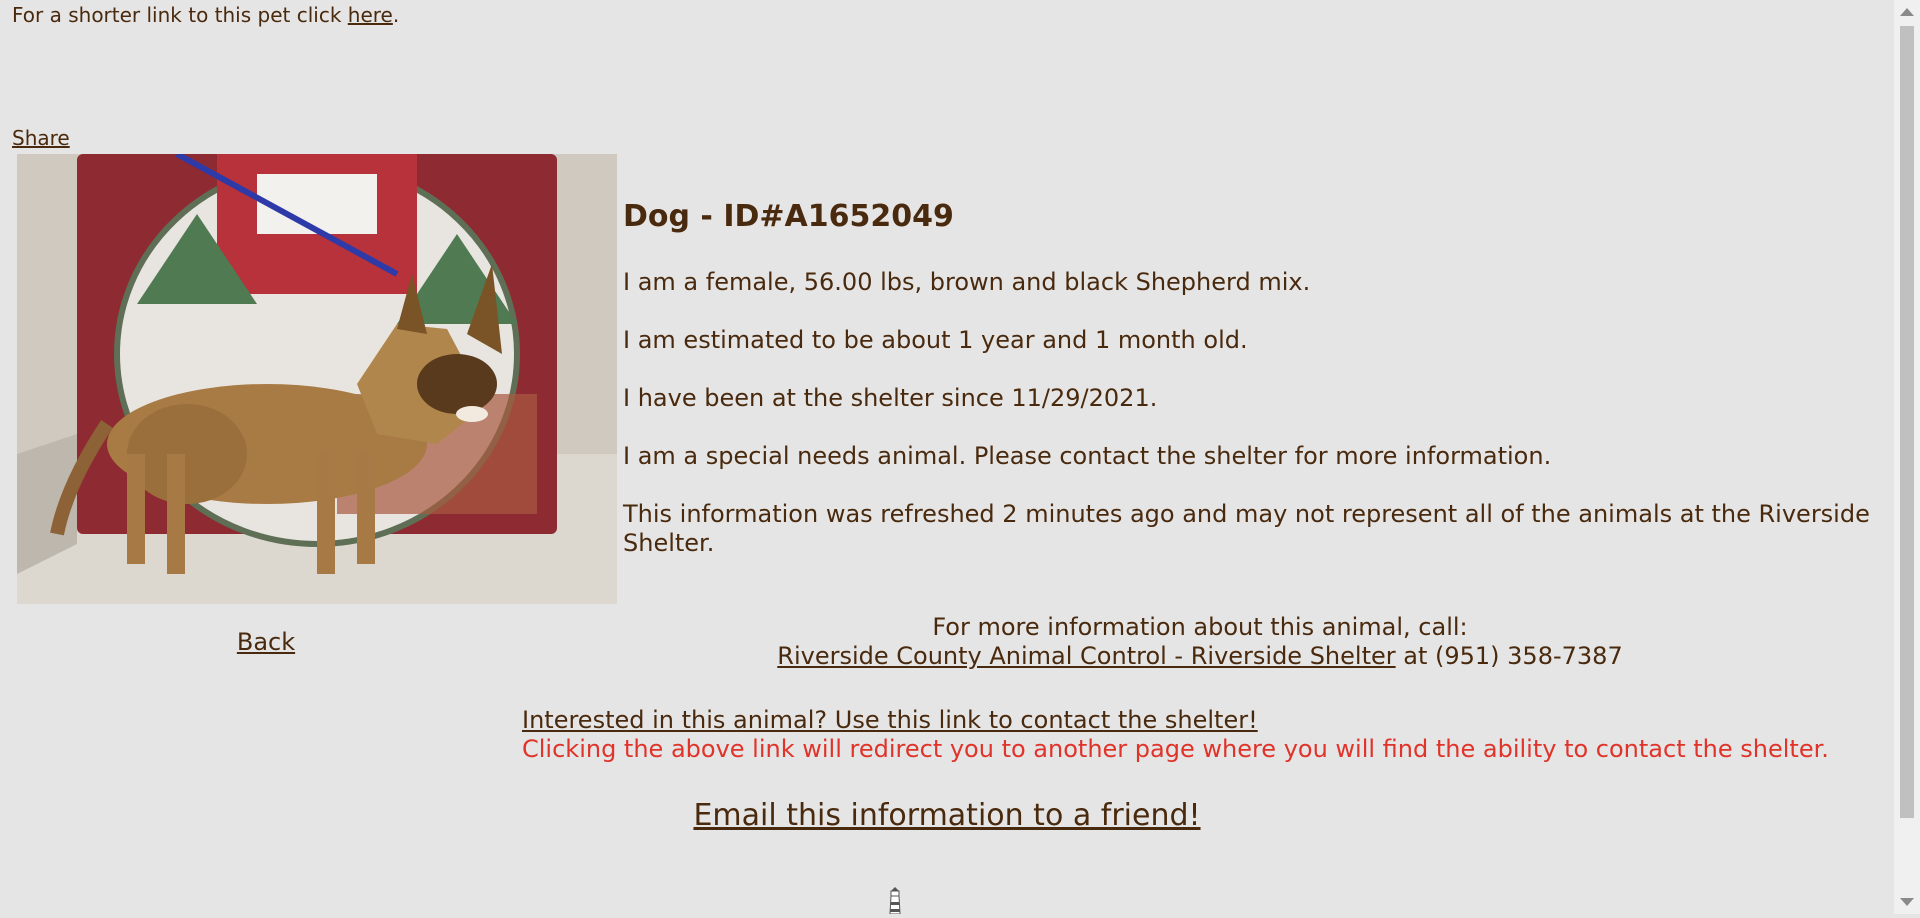 The height and width of the screenshot is (918, 1920). I want to click on scroll-up-arrow-icon, so click(1907, 12).